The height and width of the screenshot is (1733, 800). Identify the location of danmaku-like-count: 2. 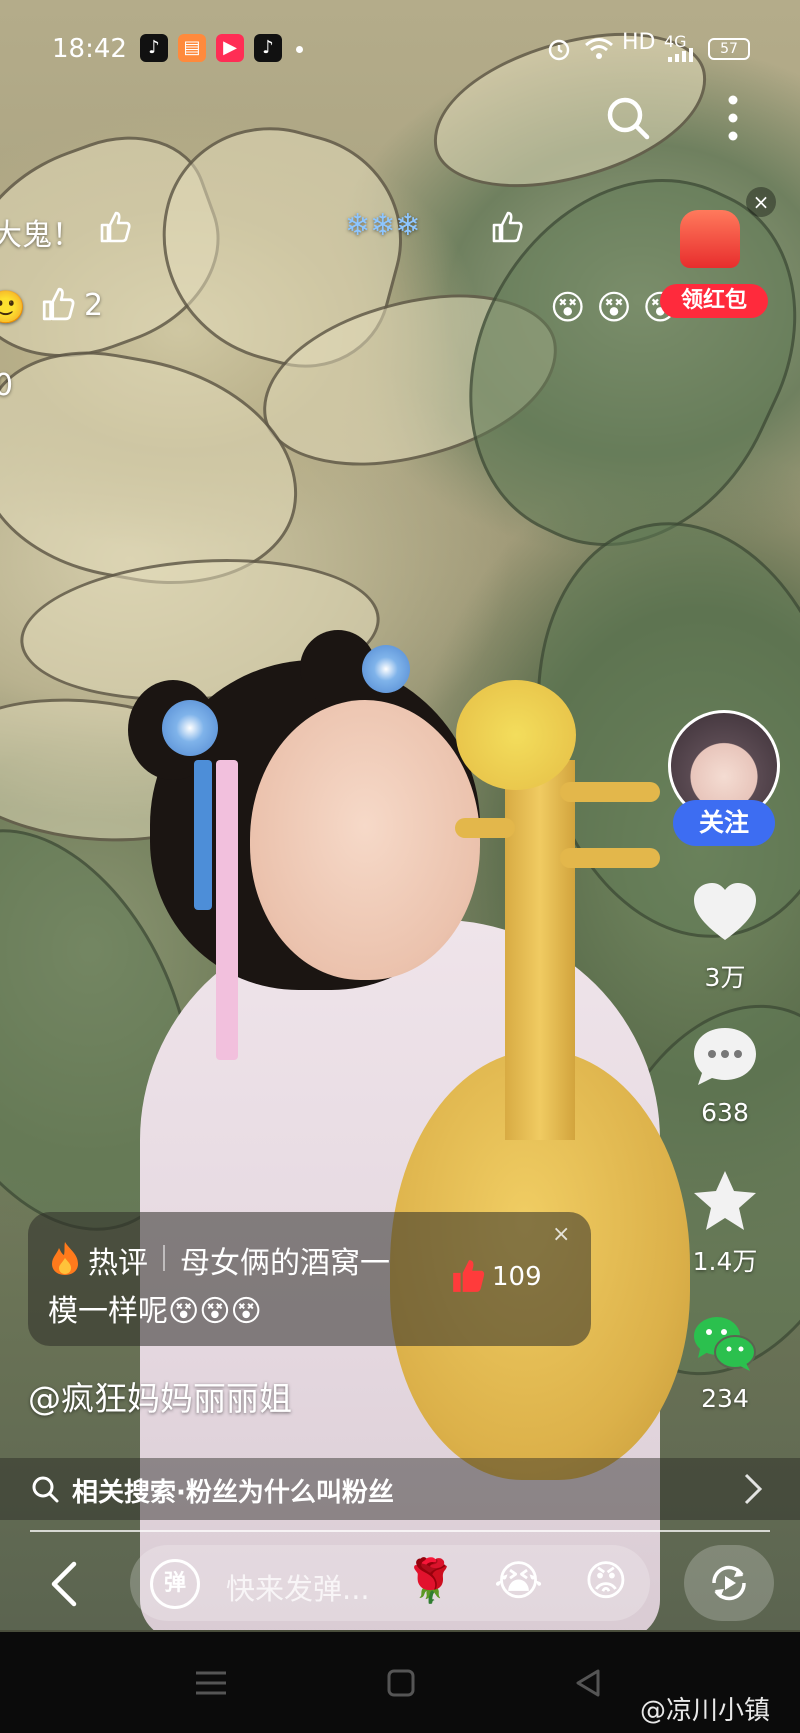
(94, 305).